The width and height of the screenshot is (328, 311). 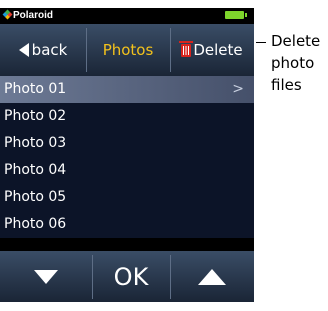 I want to click on list-item-label: Photo 04, so click(x=35, y=170).